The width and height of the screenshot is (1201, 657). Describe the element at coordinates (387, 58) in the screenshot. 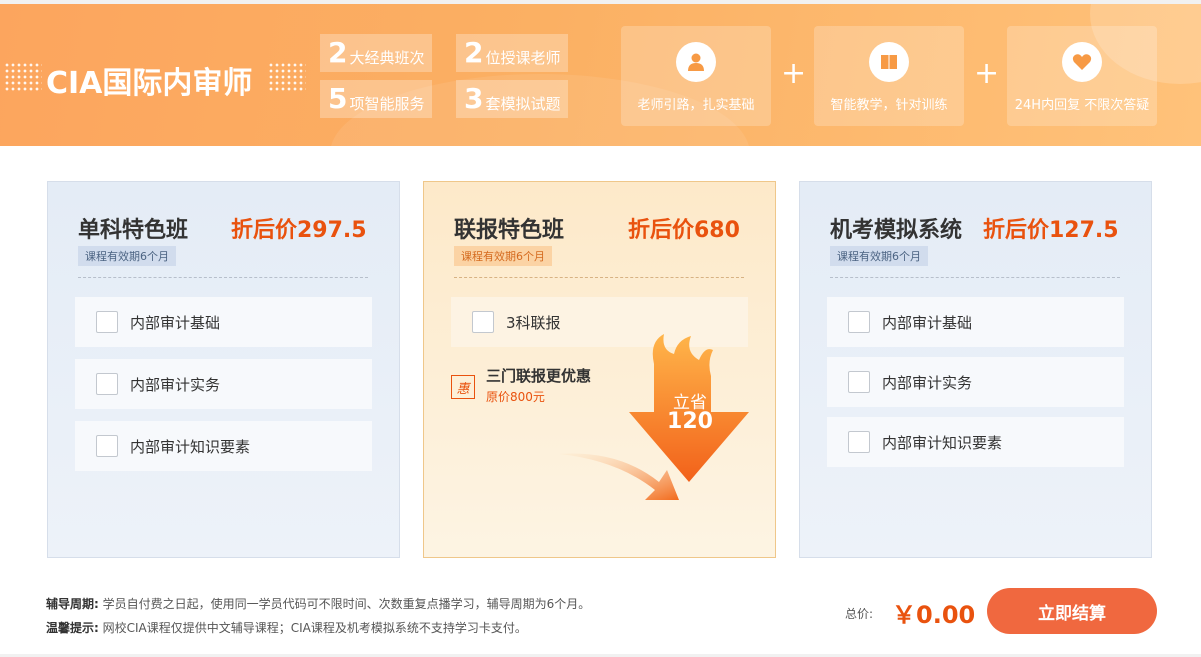

I see `stat-label: 大经典班次` at that location.